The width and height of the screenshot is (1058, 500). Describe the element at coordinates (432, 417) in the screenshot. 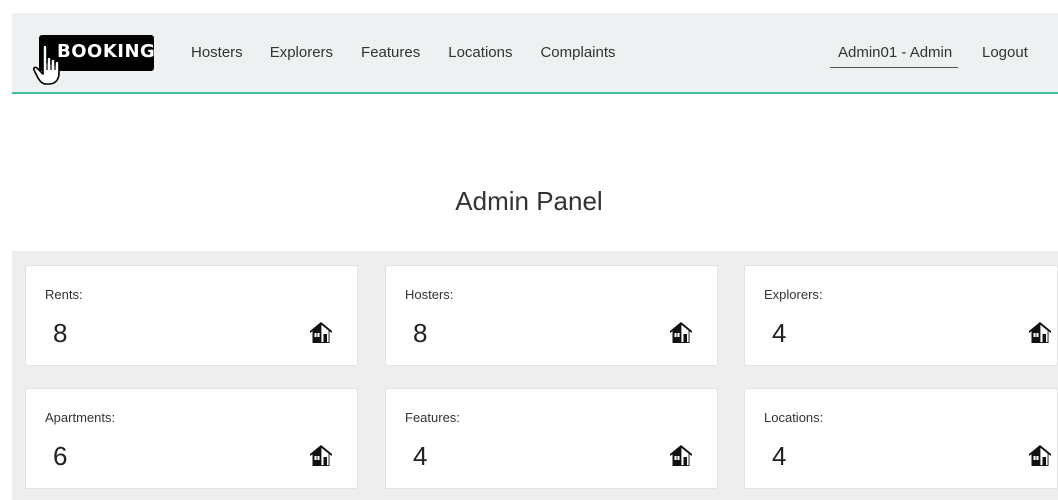

I see `stat-card-label: Features:` at that location.